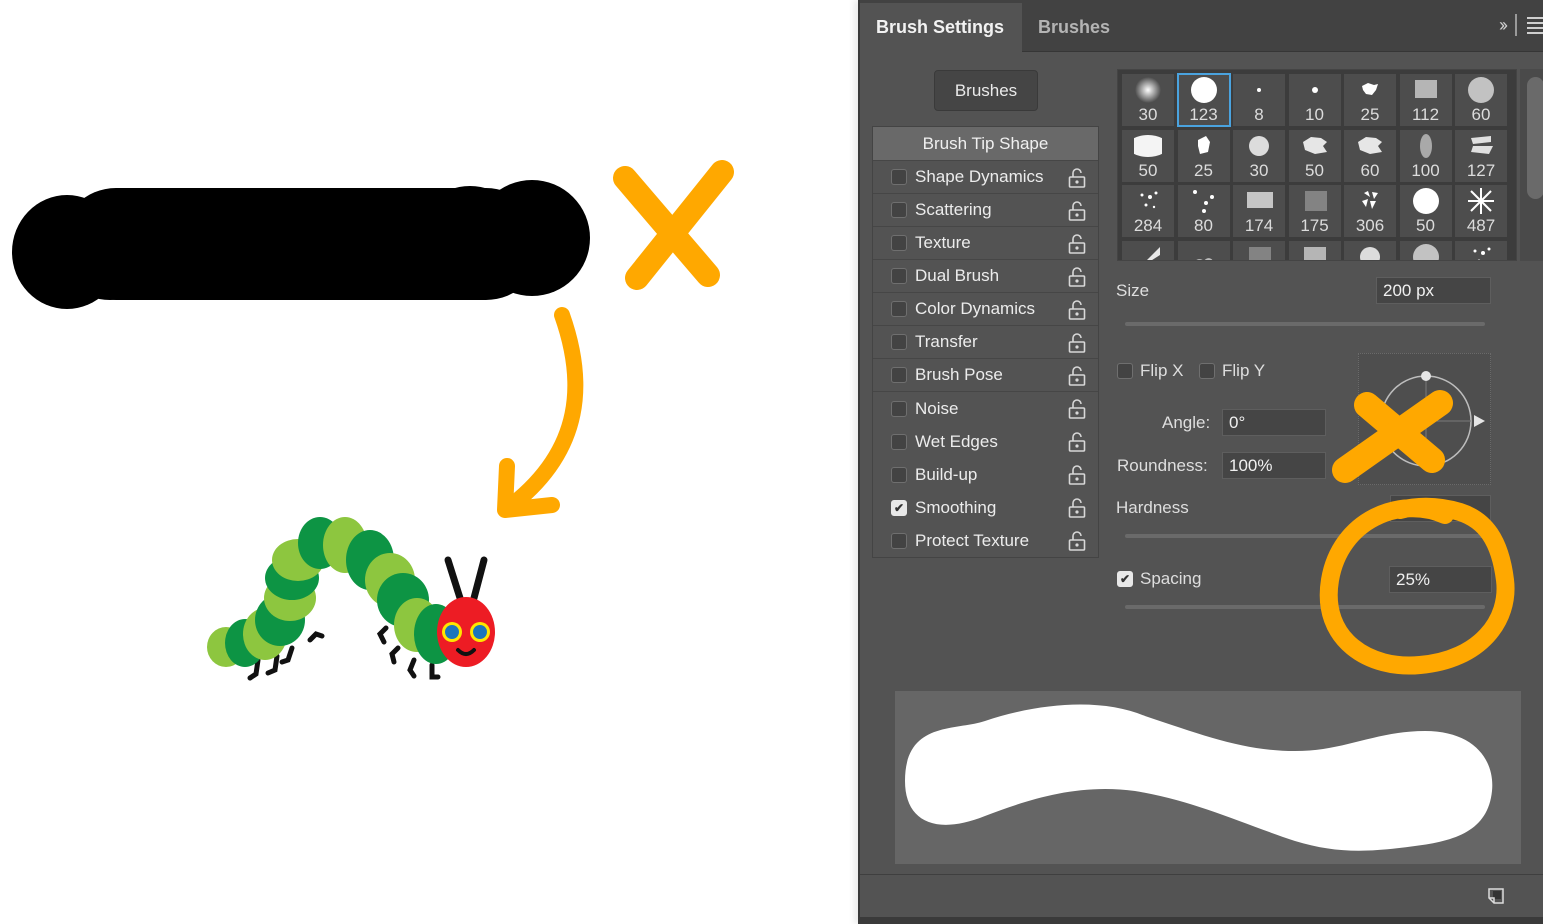  Describe the element at coordinates (1259, 155) in the screenshot. I see `brush-preset-fuzzy: 30` at that location.